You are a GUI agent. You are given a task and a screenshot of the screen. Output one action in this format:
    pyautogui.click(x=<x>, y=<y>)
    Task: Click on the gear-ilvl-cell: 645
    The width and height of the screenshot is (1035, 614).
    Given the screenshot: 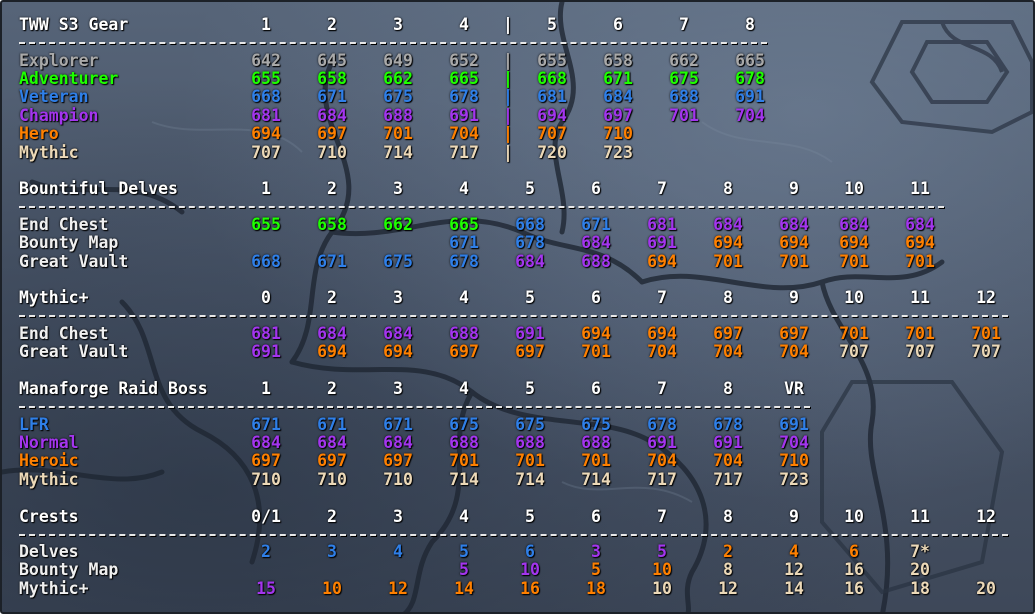 What is the action you would take?
    pyautogui.click(x=332, y=60)
    